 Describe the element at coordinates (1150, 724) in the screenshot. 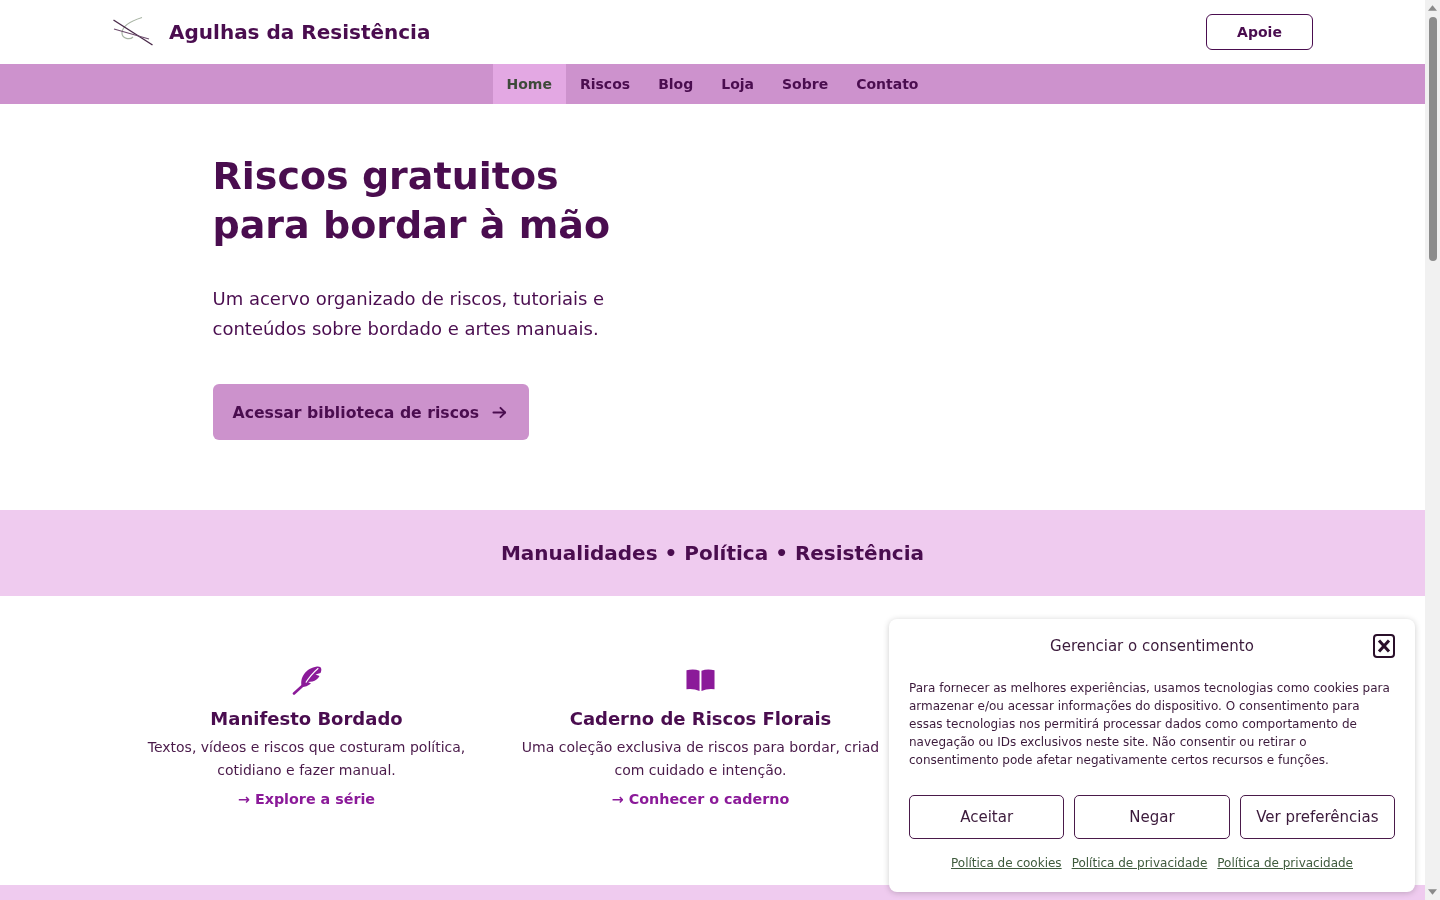

I see `consent-text: Para fornecer as melhores experiências, usamos tecnologias como cookies para armazenar e/ou acessar informações do dispositivo. O consentimento para essas tecnologias nos permitirá processar dados como comportamento de navegação ou IDs exclusivos neste site. Não consentir ou retirar o consentimento pode afetar negativamente certos recursos e funções.` at that location.